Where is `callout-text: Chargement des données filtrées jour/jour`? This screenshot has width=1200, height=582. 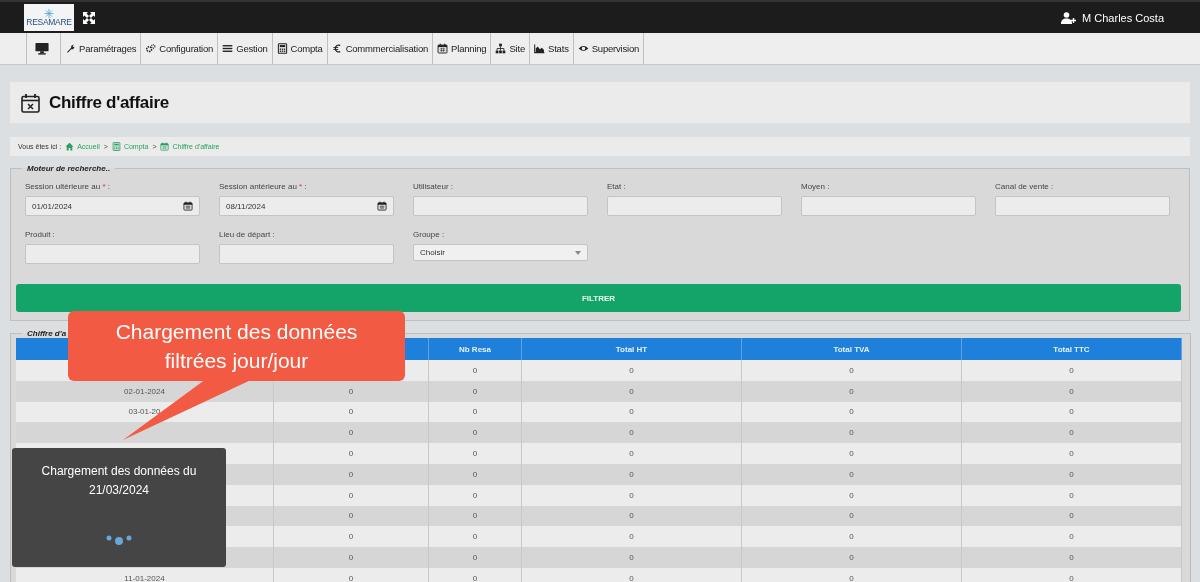 callout-text: Chargement des données filtrées jour/jour is located at coordinates (236, 346).